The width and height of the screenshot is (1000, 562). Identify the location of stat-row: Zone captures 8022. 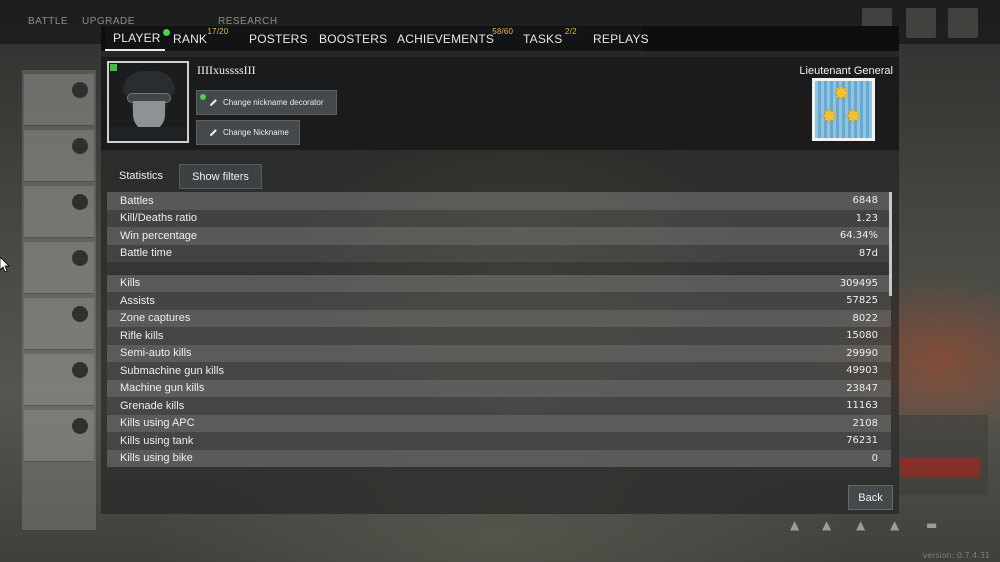
(499, 318).